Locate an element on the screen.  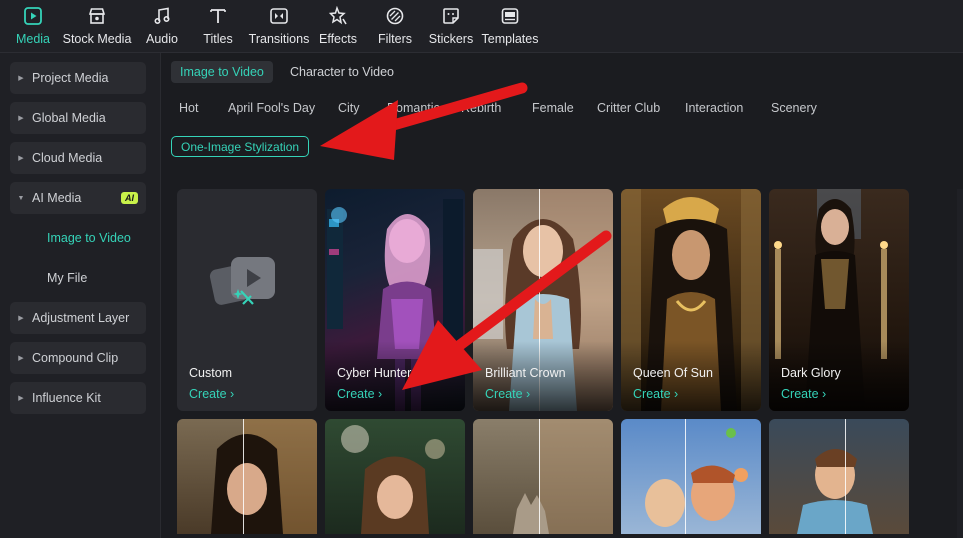
tab-templates: Templates is located at coordinates (510, 26).